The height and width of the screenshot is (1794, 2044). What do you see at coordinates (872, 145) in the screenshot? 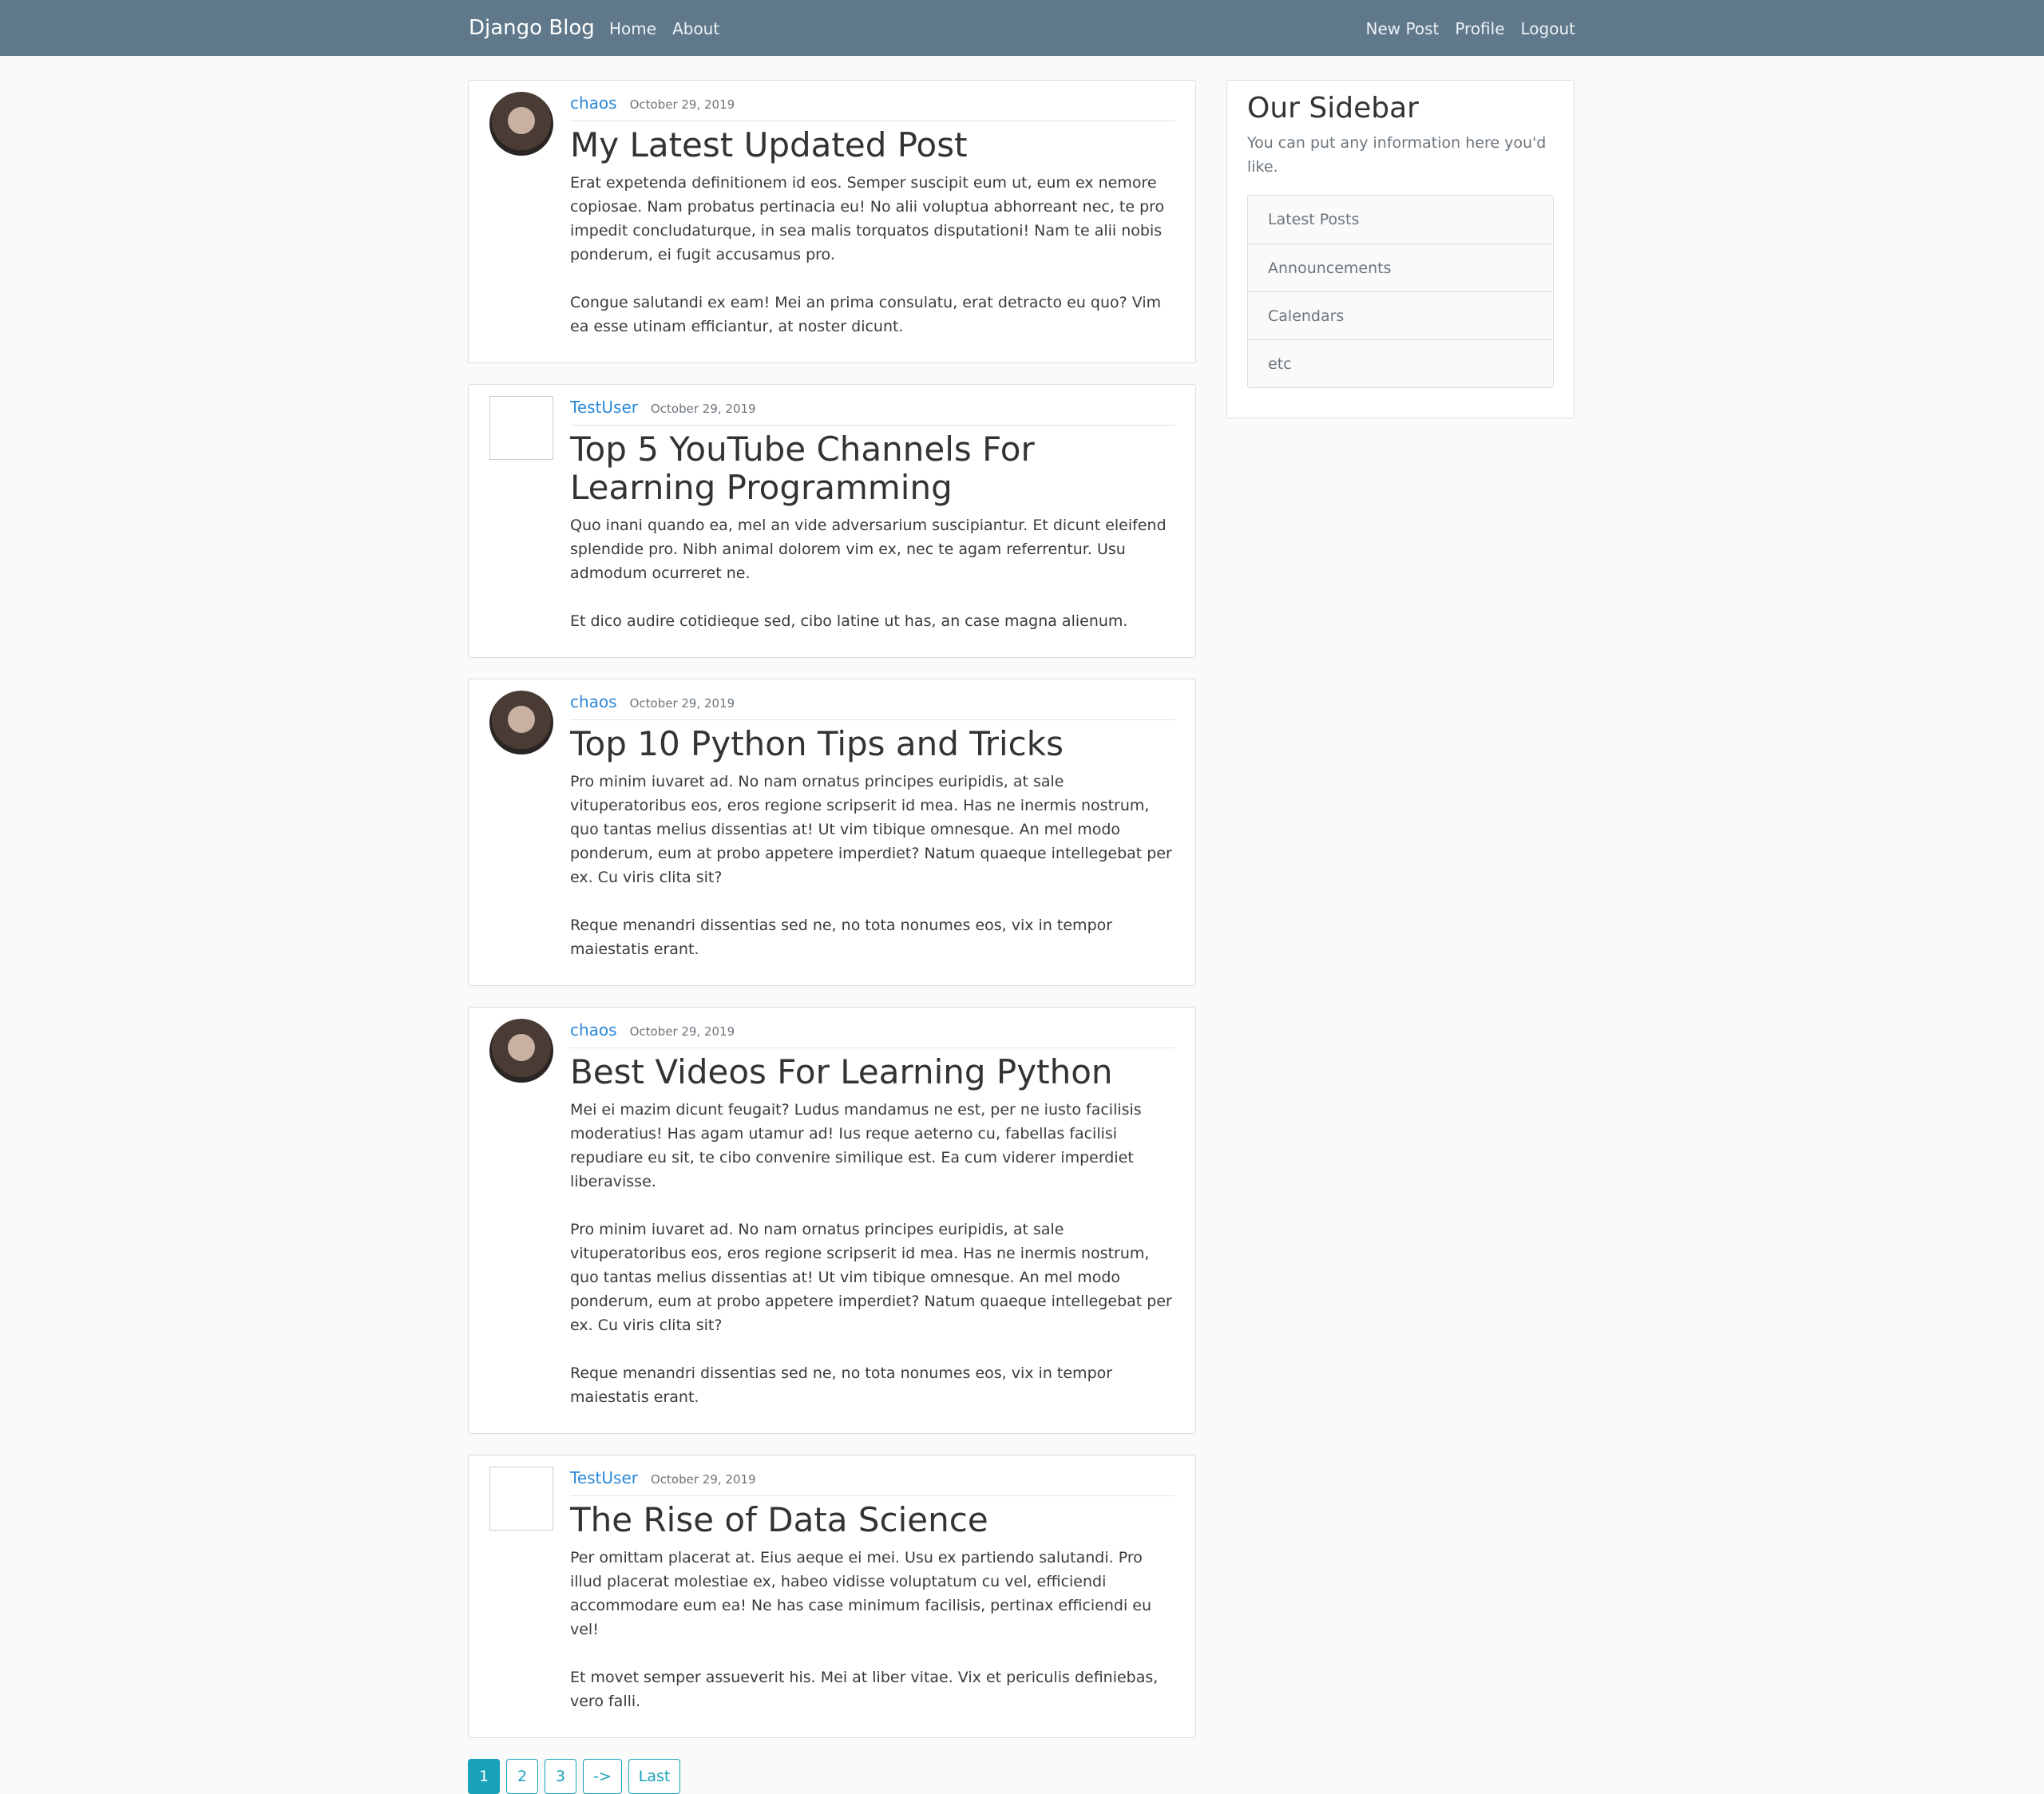
I see `post-title-link: My Latest Updated Post` at bounding box center [872, 145].